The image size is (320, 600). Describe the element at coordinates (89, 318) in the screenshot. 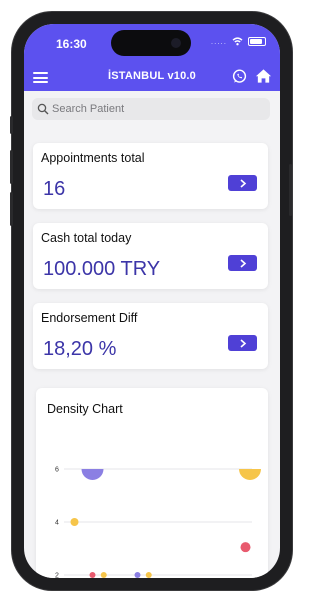

I see `card-title: Endorsement Diff` at that location.